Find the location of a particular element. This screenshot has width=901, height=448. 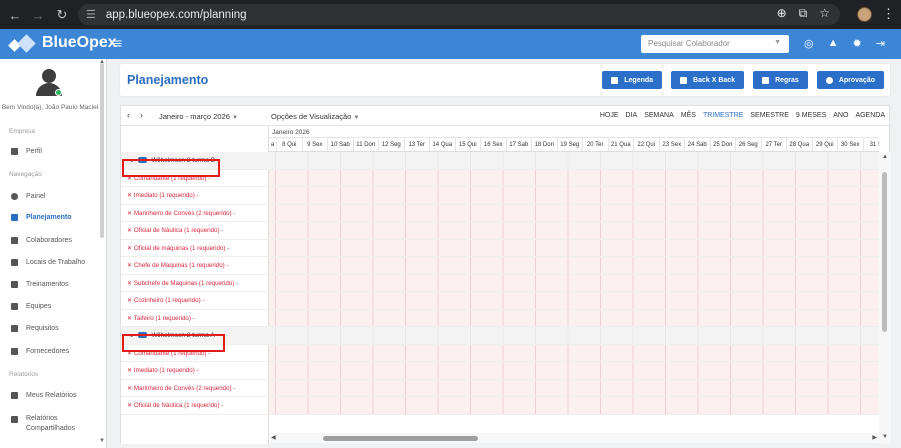

sidebar-item-label: Perfil is located at coordinates (34, 151).